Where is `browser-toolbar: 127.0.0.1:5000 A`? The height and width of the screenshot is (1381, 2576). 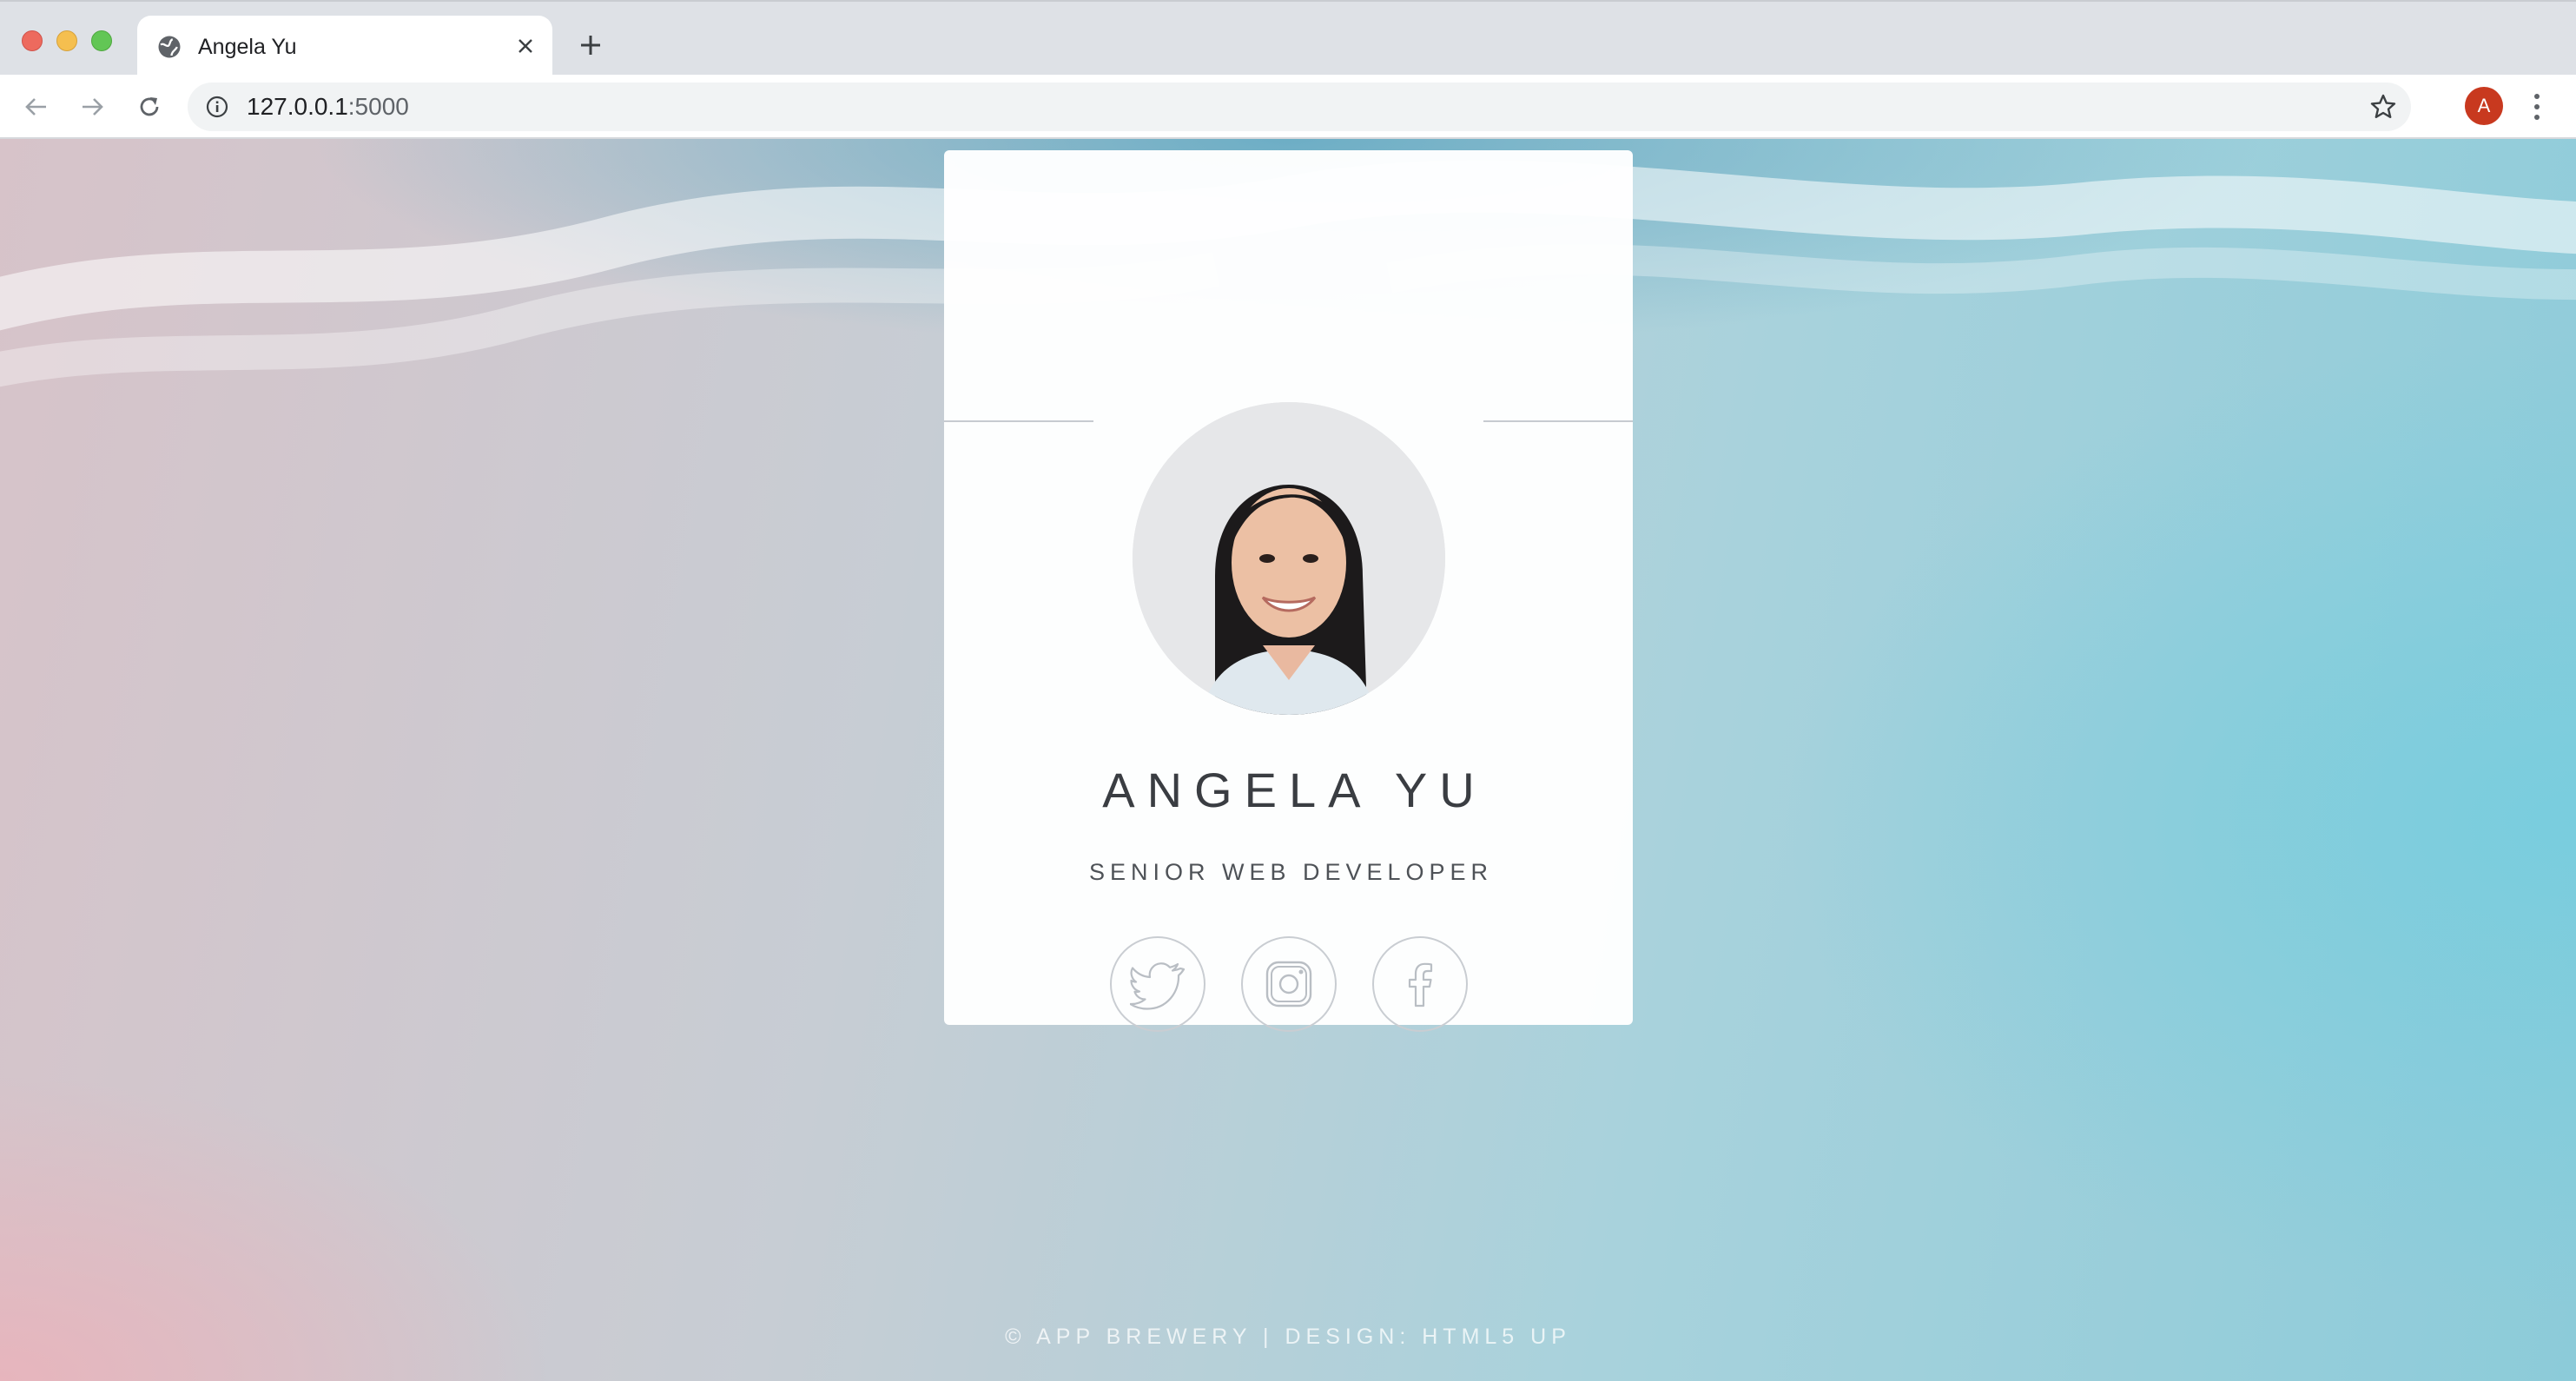
browser-toolbar: 127.0.0.1:5000 A is located at coordinates (1288, 107).